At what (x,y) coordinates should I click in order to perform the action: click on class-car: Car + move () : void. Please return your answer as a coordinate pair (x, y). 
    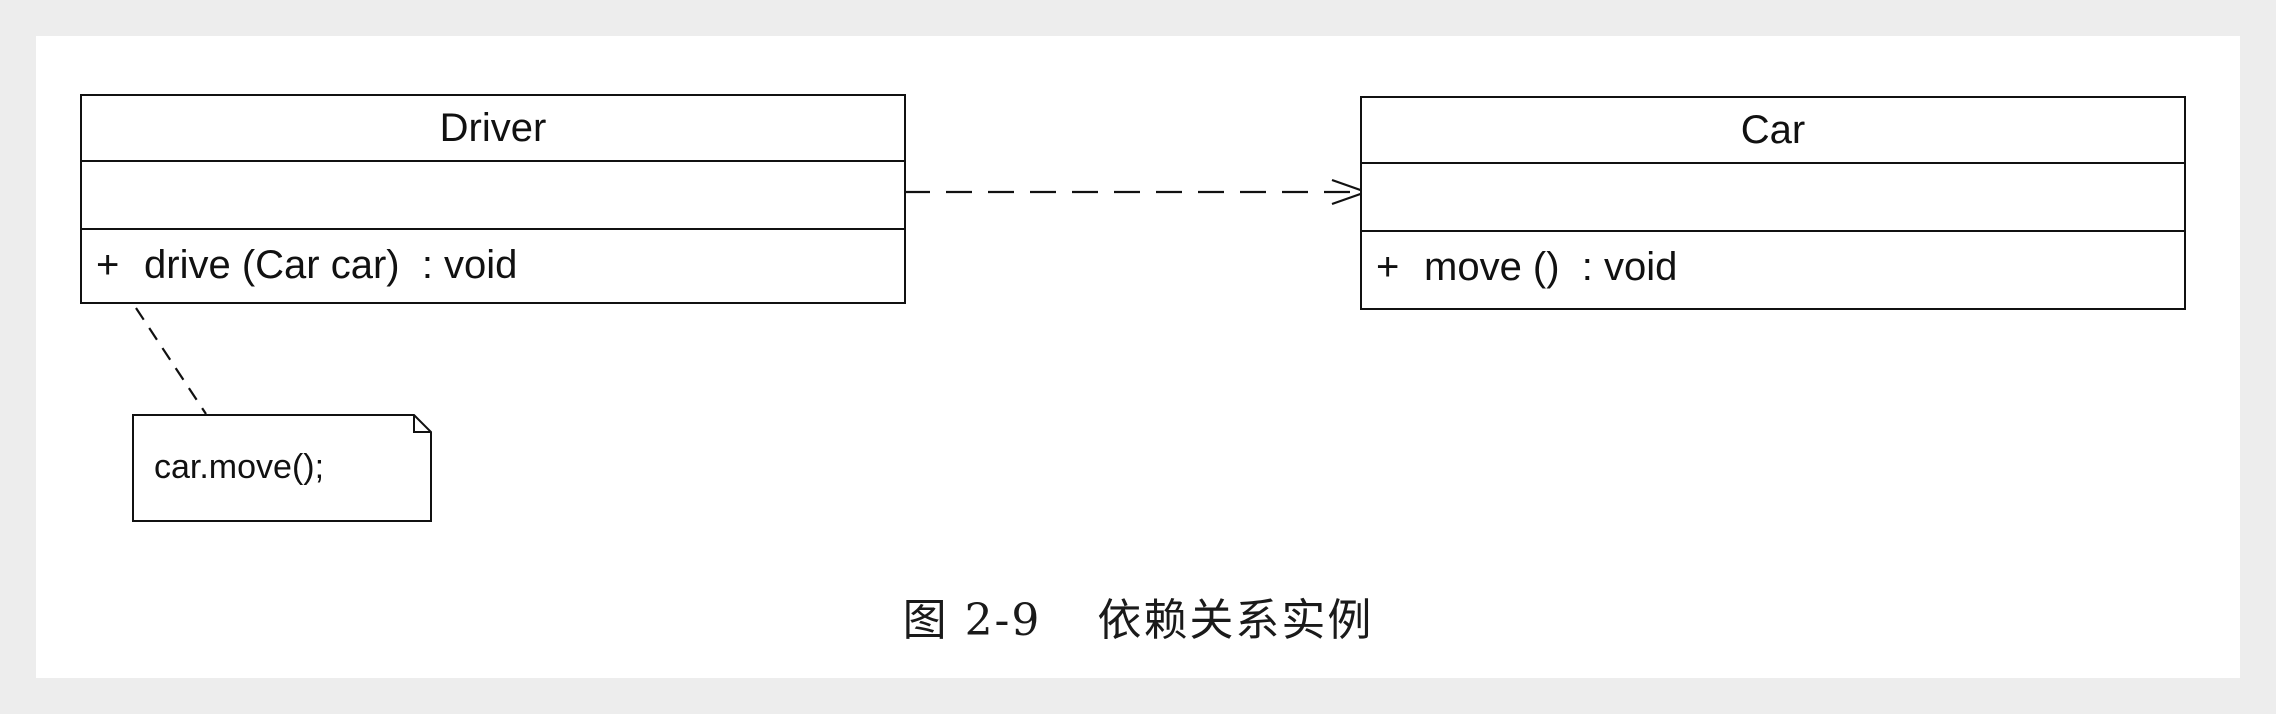
    Looking at the image, I should click on (1773, 203).